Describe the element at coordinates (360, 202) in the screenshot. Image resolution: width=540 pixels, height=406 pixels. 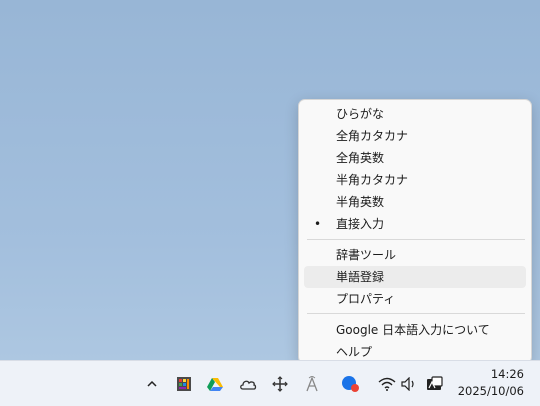
I see `menu-item-label: 半角英数` at that location.